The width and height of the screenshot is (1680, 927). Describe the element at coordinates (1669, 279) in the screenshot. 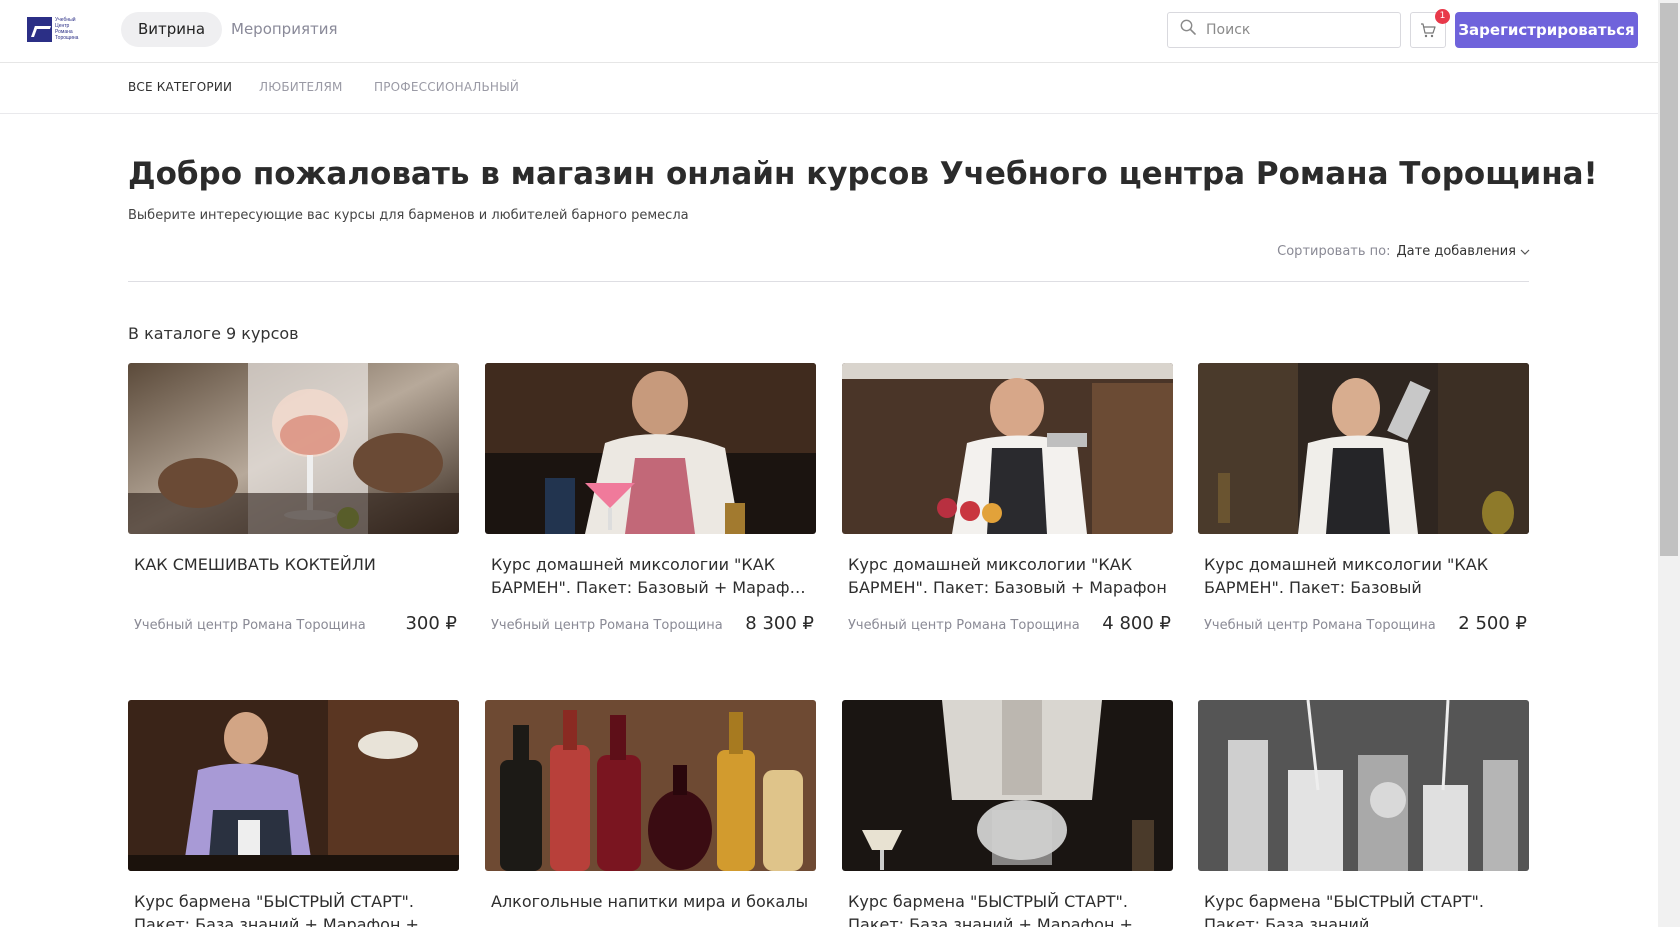

I see `scrollbar-thumb` at that location.